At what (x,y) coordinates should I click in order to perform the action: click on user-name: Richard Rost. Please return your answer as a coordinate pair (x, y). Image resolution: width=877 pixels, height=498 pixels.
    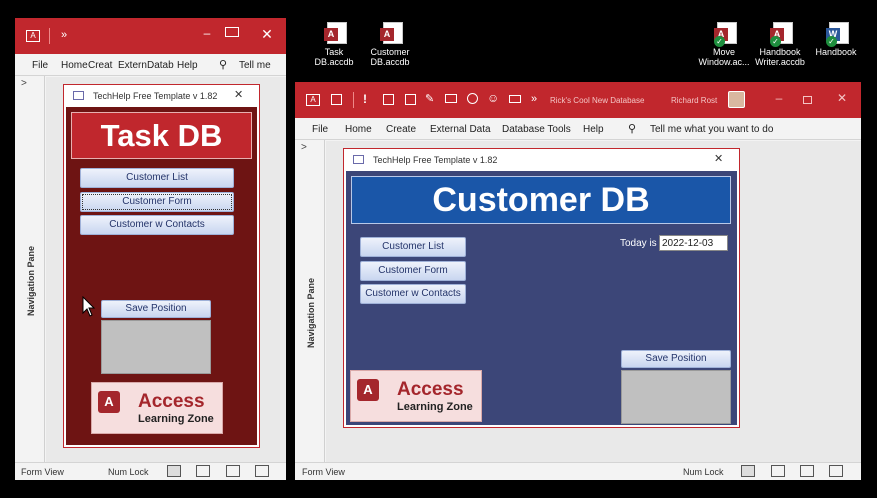
    Looking at the image, I should click on (694, 100).